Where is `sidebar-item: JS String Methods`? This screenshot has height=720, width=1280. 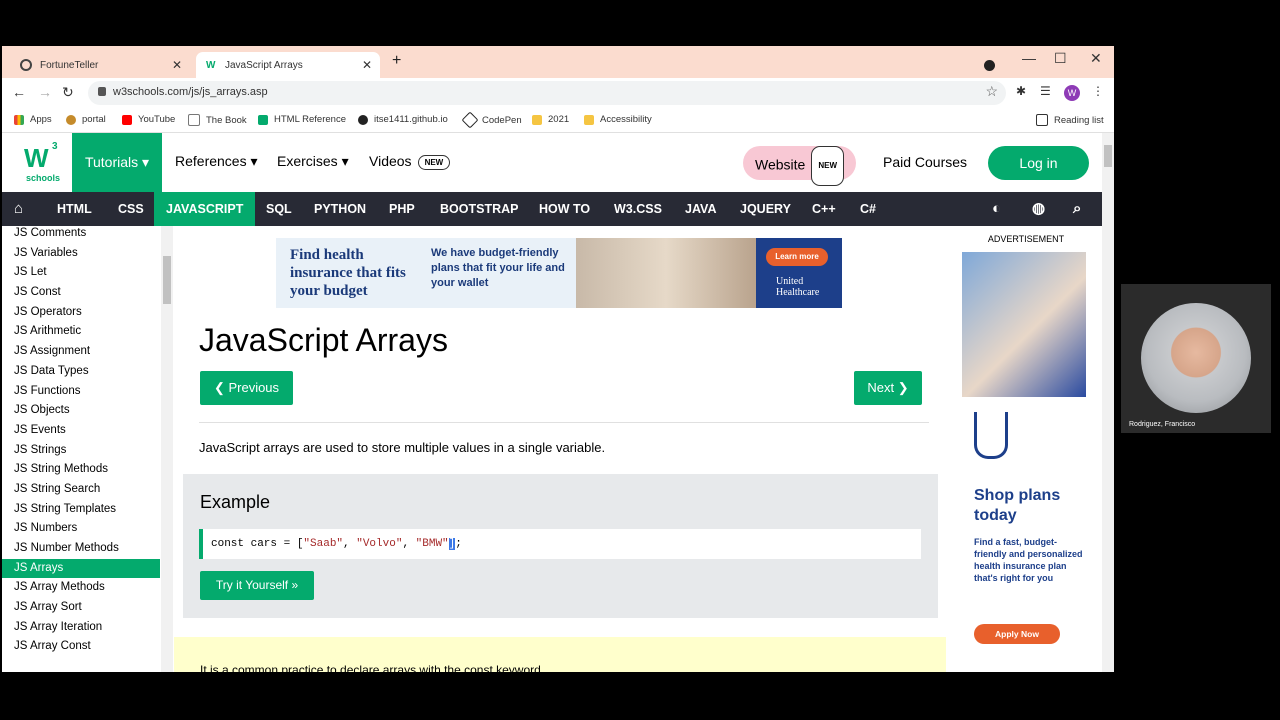 sidebar-item: JS String Methods is located at coordinates (81, 470).